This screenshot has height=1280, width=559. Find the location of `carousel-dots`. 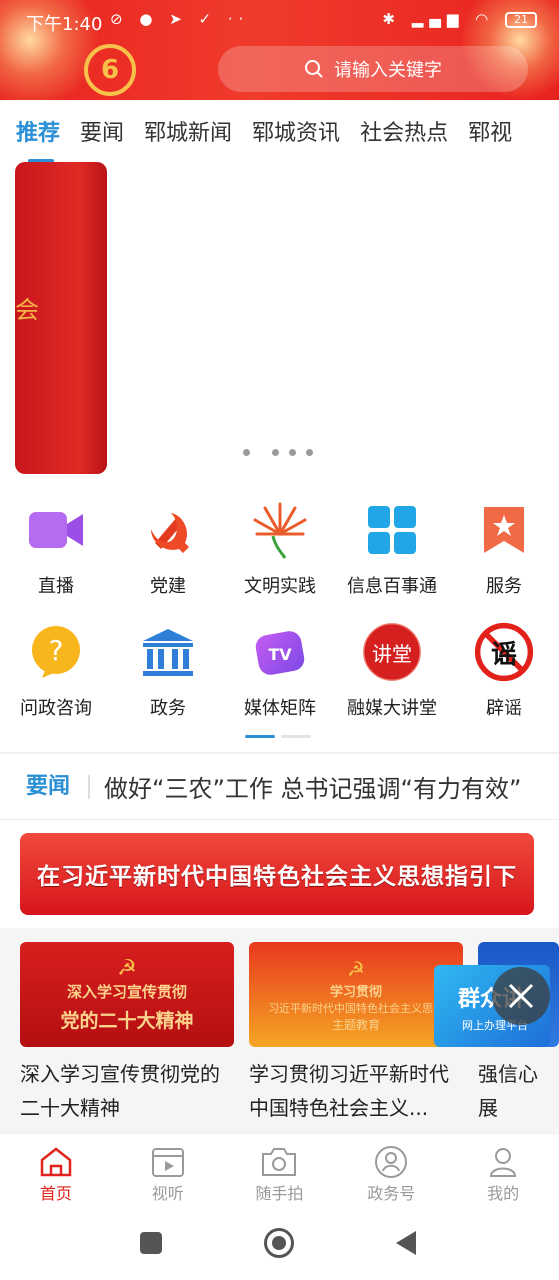

carousel-dots is located at coordinates (278, 452).